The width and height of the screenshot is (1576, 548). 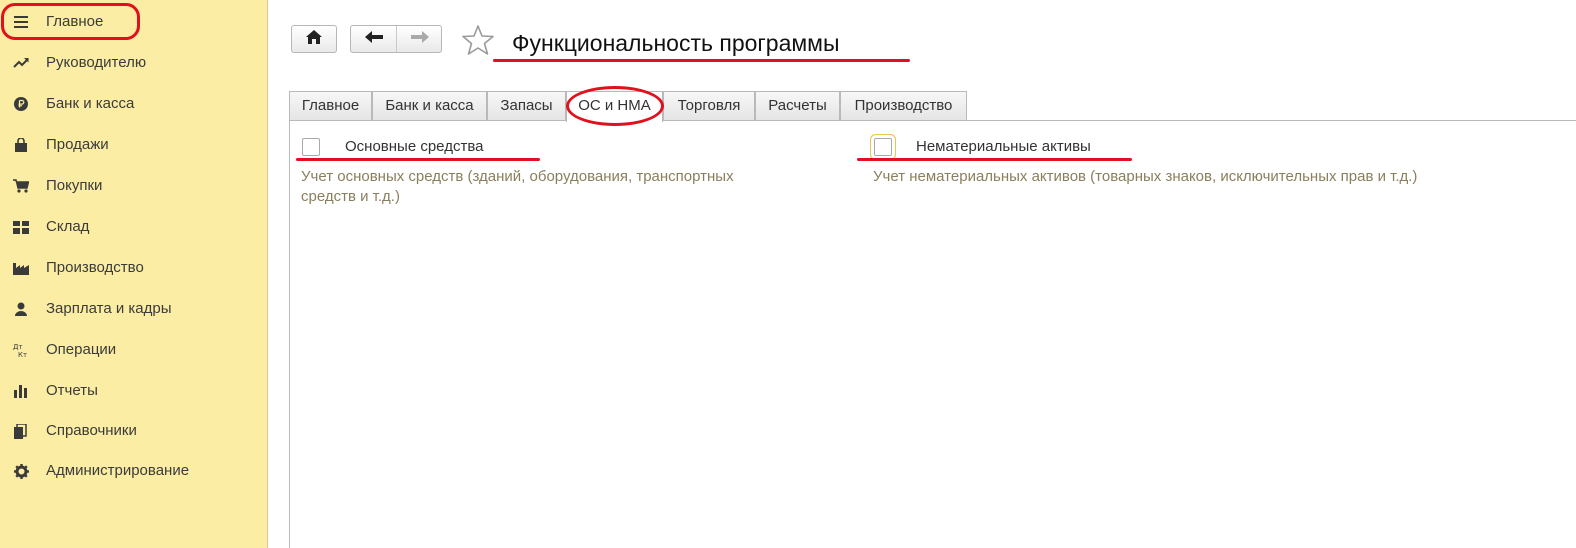 I want to click on sidebar-item-operations: Дт Кт Операции, so click(x=134, y=350).